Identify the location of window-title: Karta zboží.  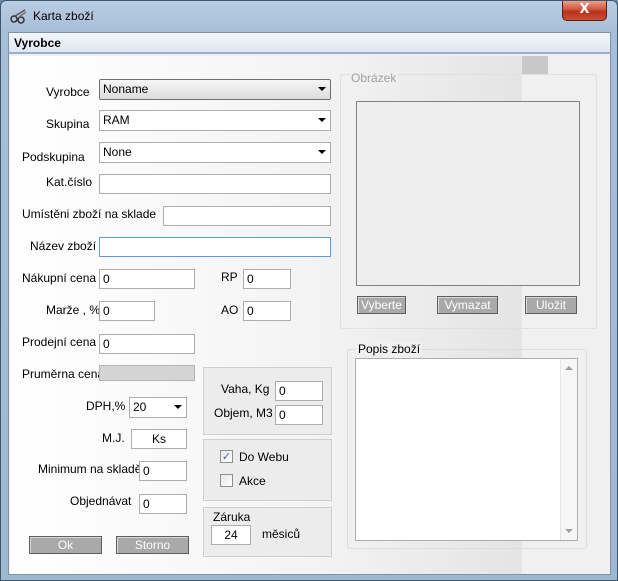
(63, 16).